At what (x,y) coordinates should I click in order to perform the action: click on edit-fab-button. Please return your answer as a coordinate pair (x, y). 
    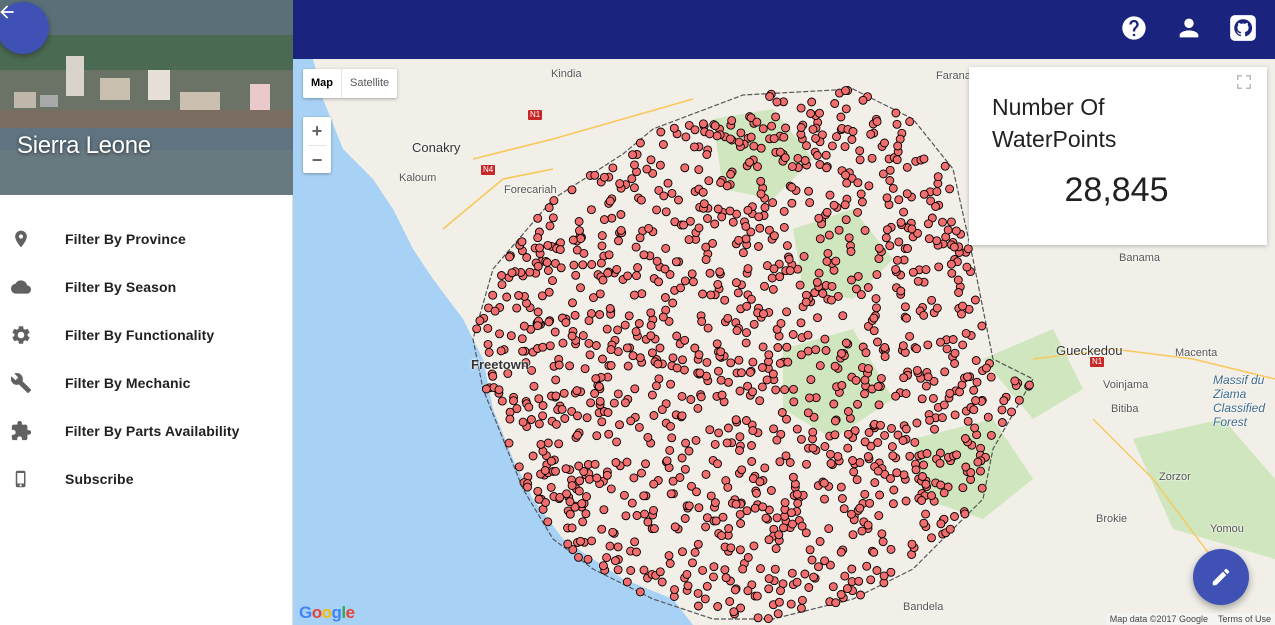
    Looking at the image, I should click on (1221, 577).